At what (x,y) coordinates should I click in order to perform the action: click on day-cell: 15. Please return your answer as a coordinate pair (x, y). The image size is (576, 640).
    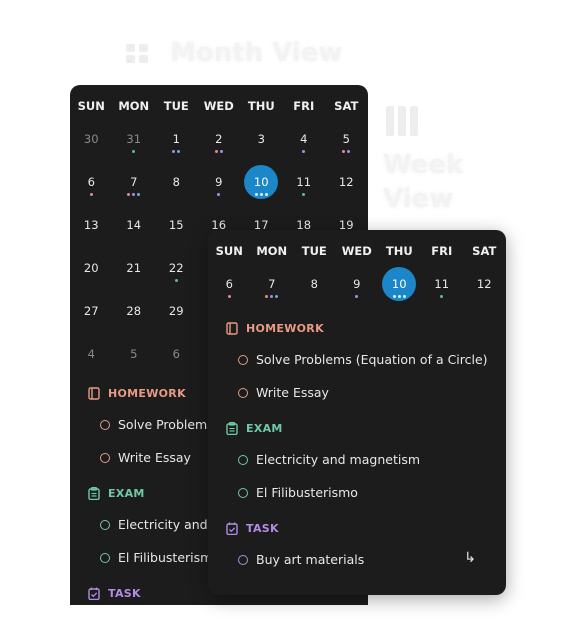
    Looking at the image, I should click on (176, 225).